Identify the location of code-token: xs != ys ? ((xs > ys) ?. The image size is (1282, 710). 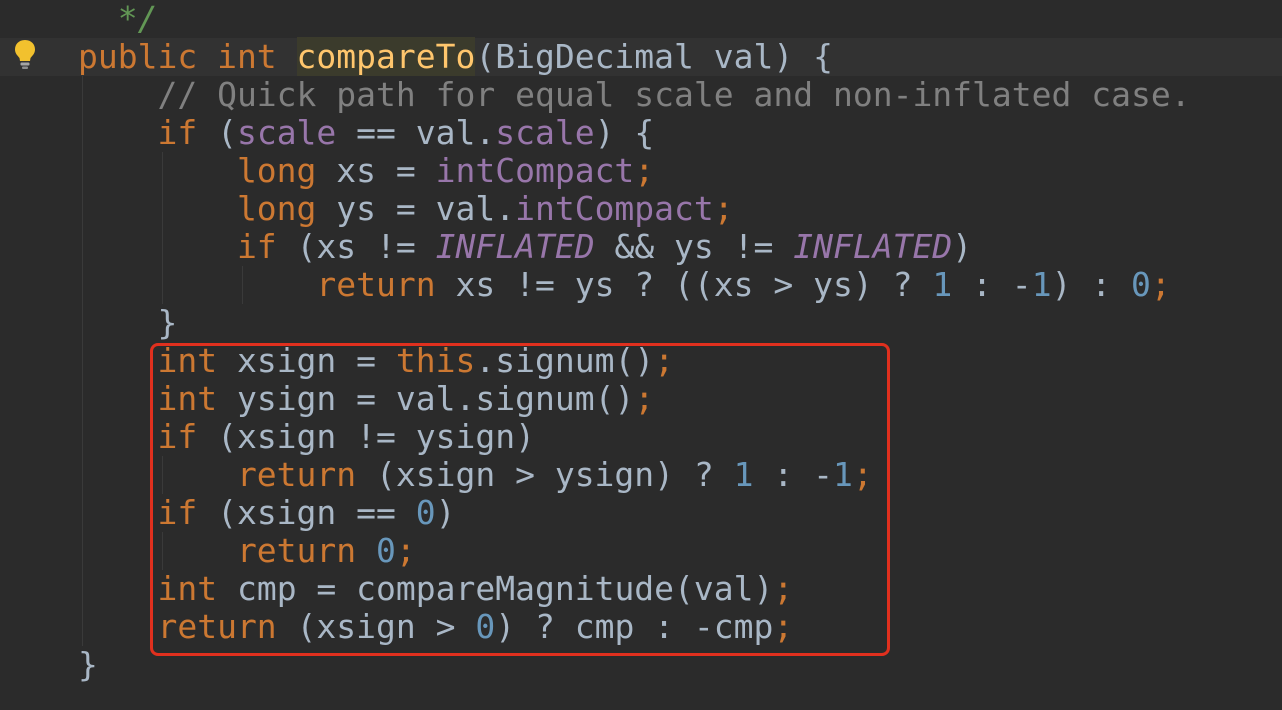
(694, 284).